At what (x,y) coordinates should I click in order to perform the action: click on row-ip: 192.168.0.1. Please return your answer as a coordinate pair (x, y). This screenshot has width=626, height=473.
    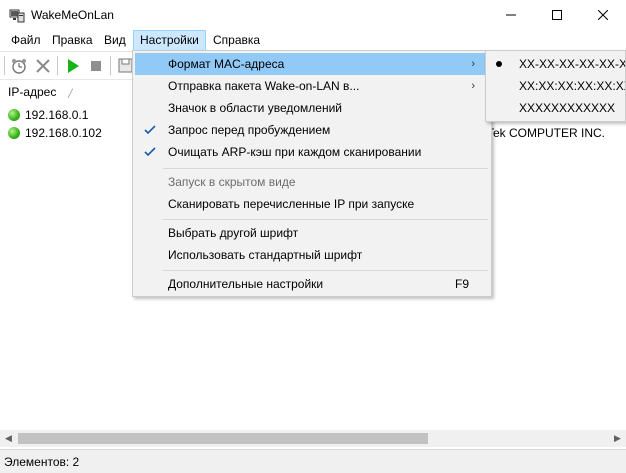
    Looking at the image, I should click on (57, 115).